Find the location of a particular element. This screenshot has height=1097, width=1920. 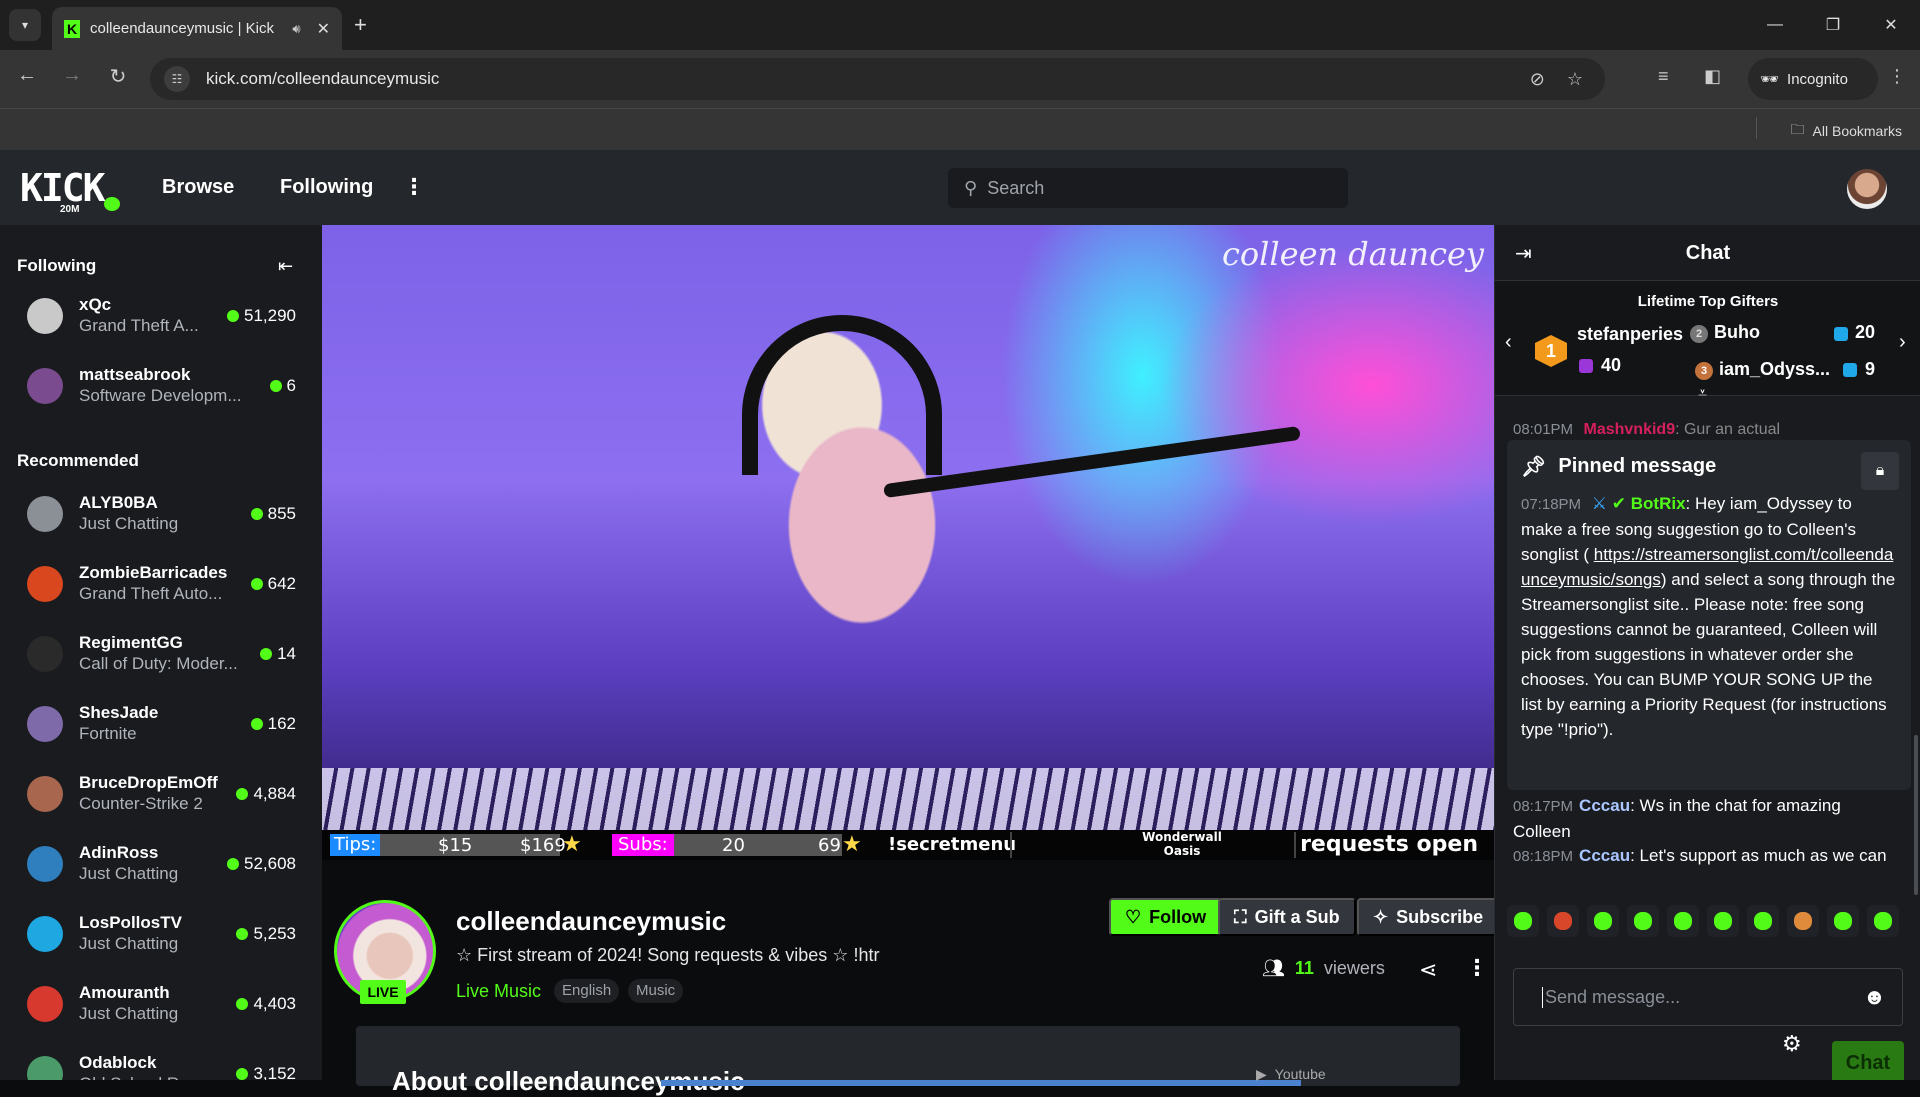

chevron-left-icon: ‹ is located at coordinates (1508, 342).